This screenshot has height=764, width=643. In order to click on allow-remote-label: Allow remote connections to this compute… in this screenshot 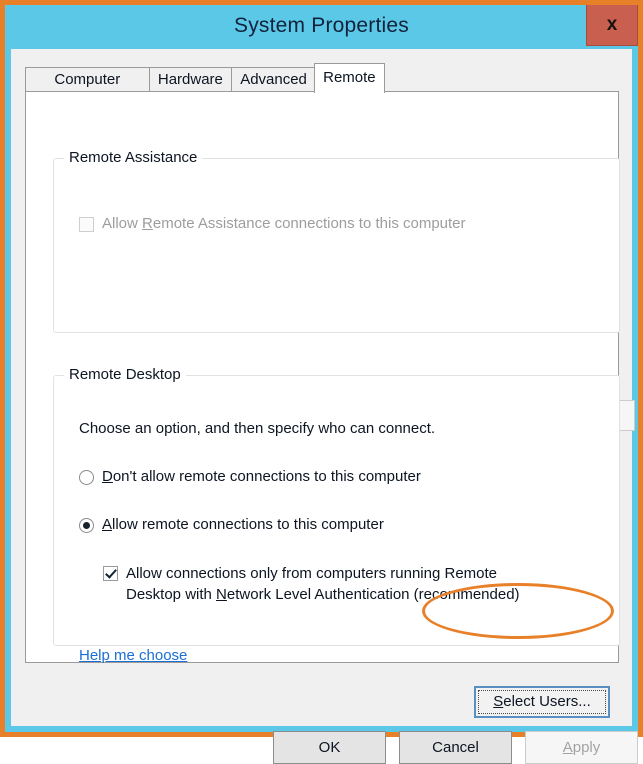, I will do `click(243, 524)`.